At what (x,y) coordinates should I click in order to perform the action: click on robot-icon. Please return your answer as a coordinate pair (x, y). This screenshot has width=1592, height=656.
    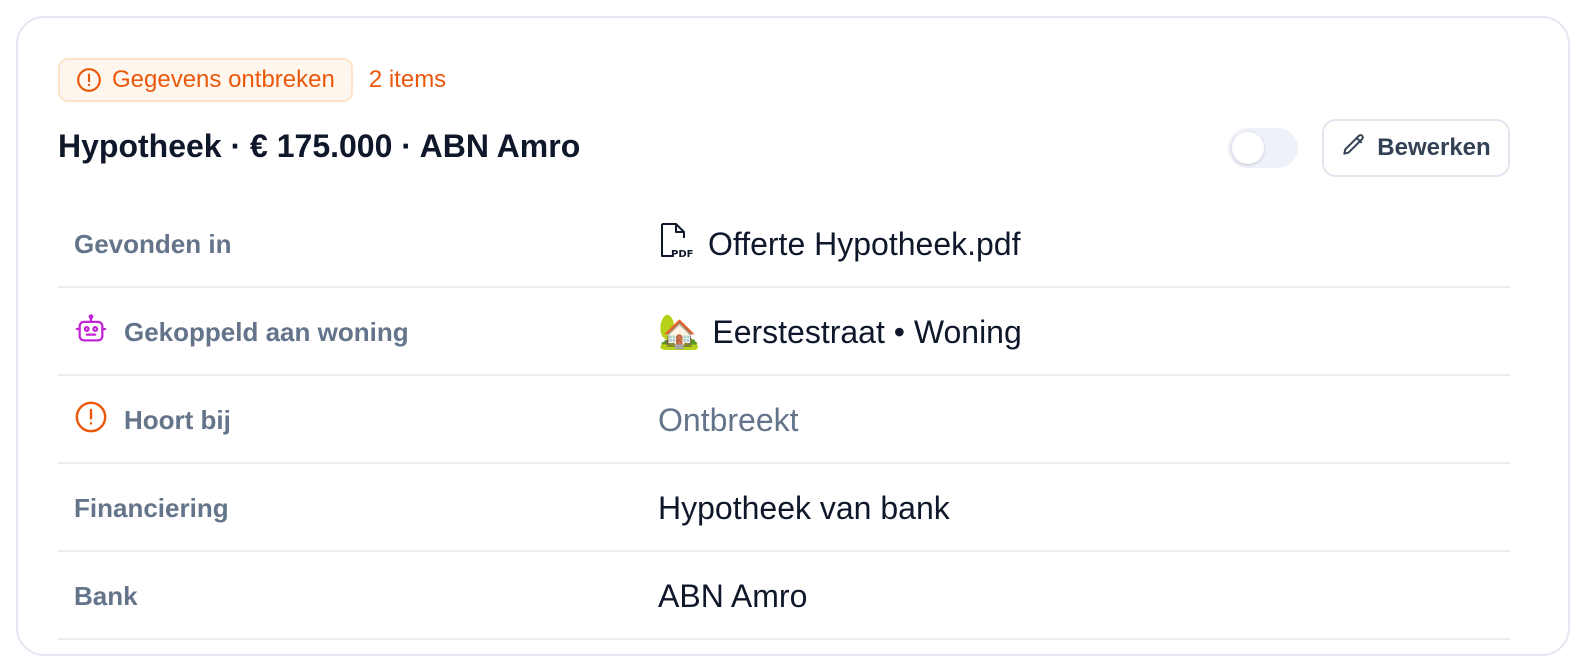
    Looking at the image, I should click on (91, 332).